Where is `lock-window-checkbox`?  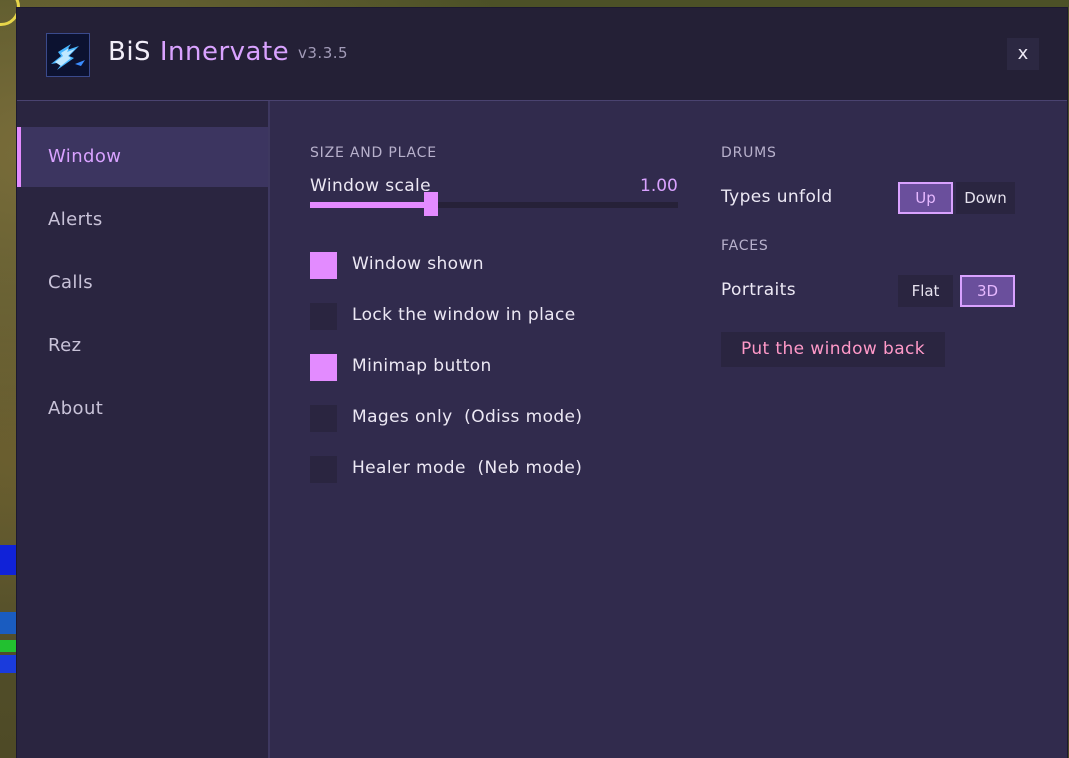
lock-window-checkbox is located at coordinates (323, 316).